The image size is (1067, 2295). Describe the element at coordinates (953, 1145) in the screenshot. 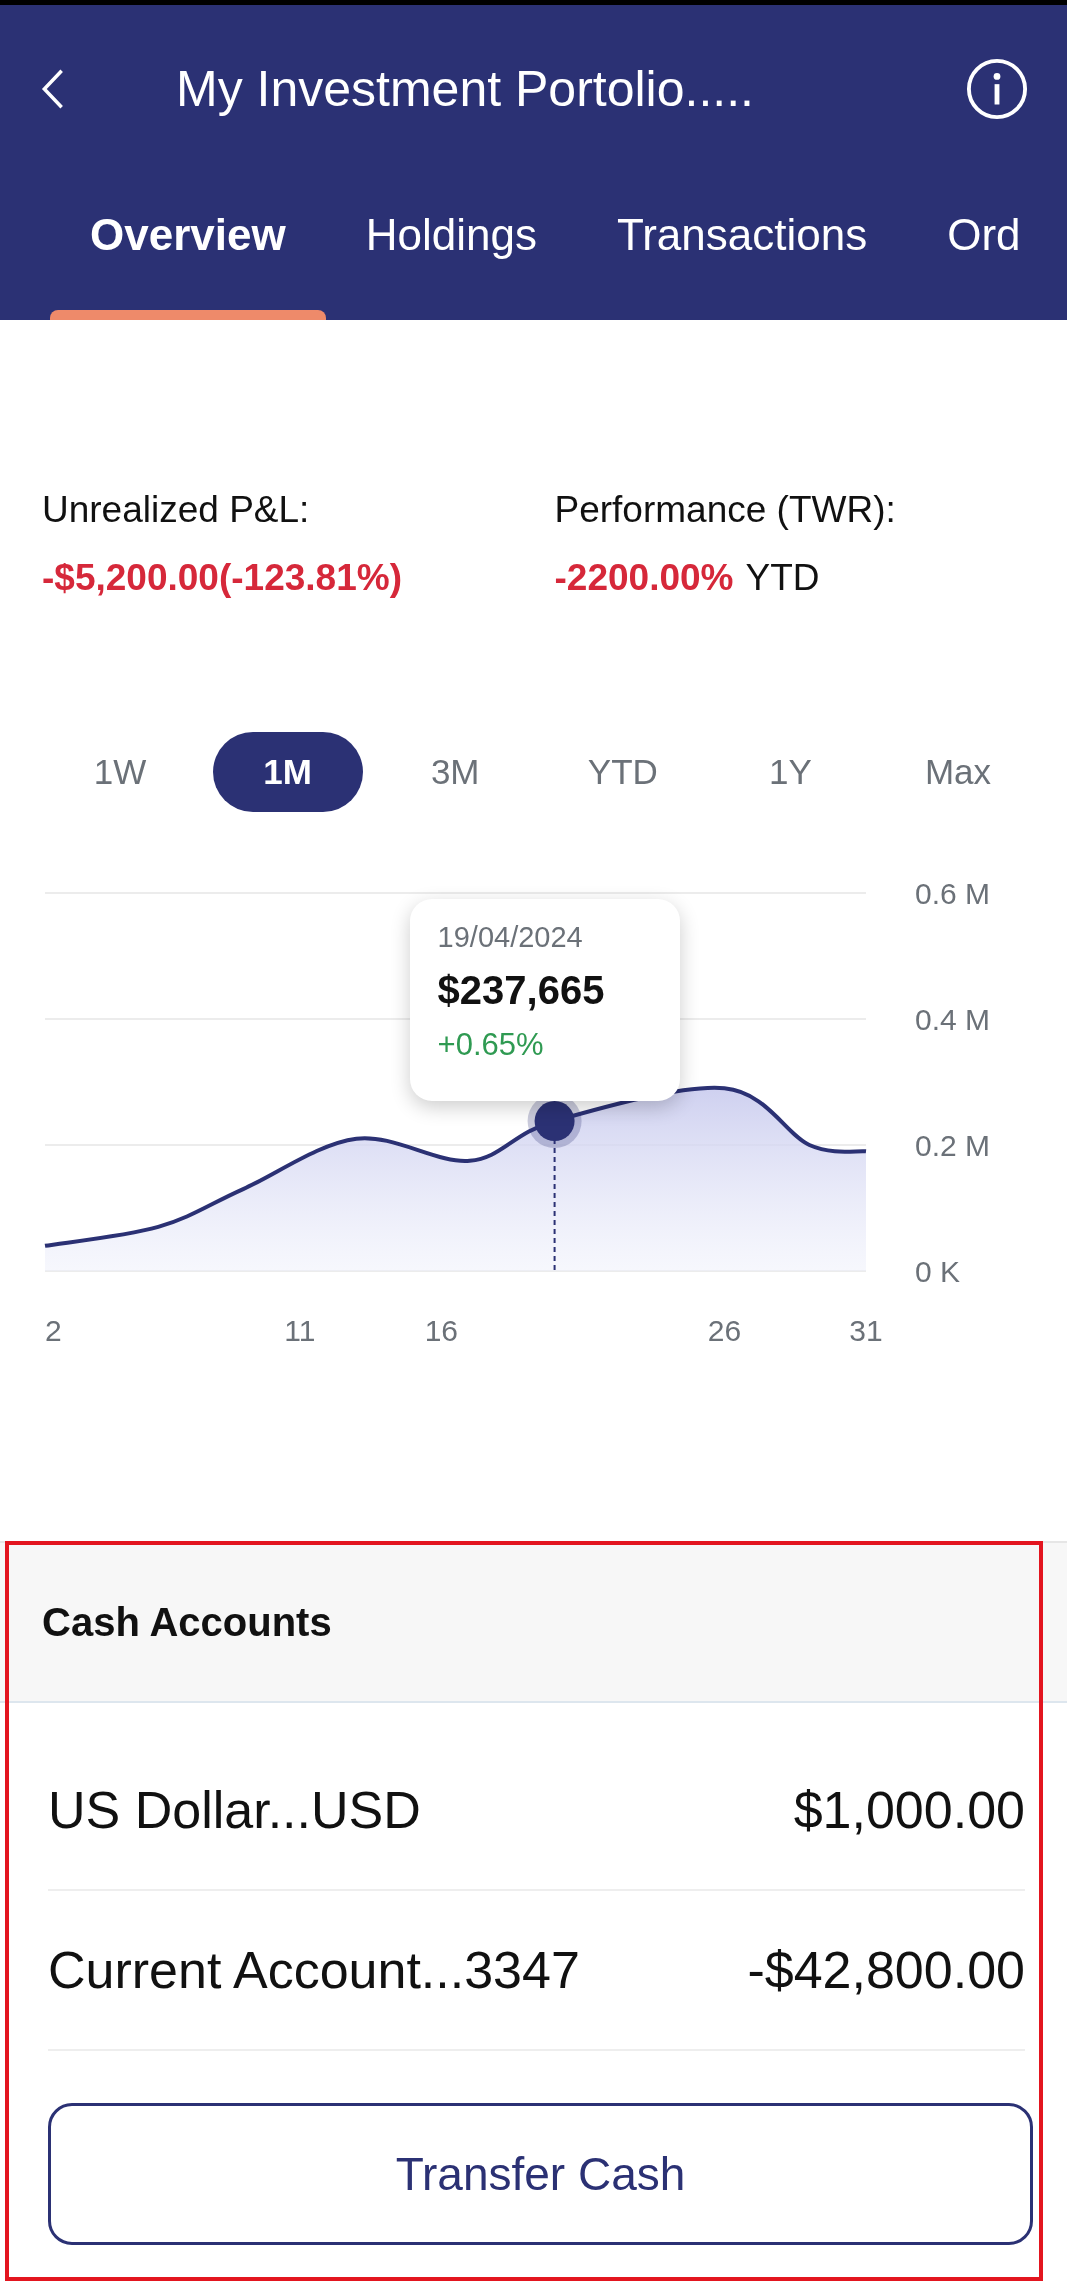

I see `y-axis-label: 0.2 M` at that location.